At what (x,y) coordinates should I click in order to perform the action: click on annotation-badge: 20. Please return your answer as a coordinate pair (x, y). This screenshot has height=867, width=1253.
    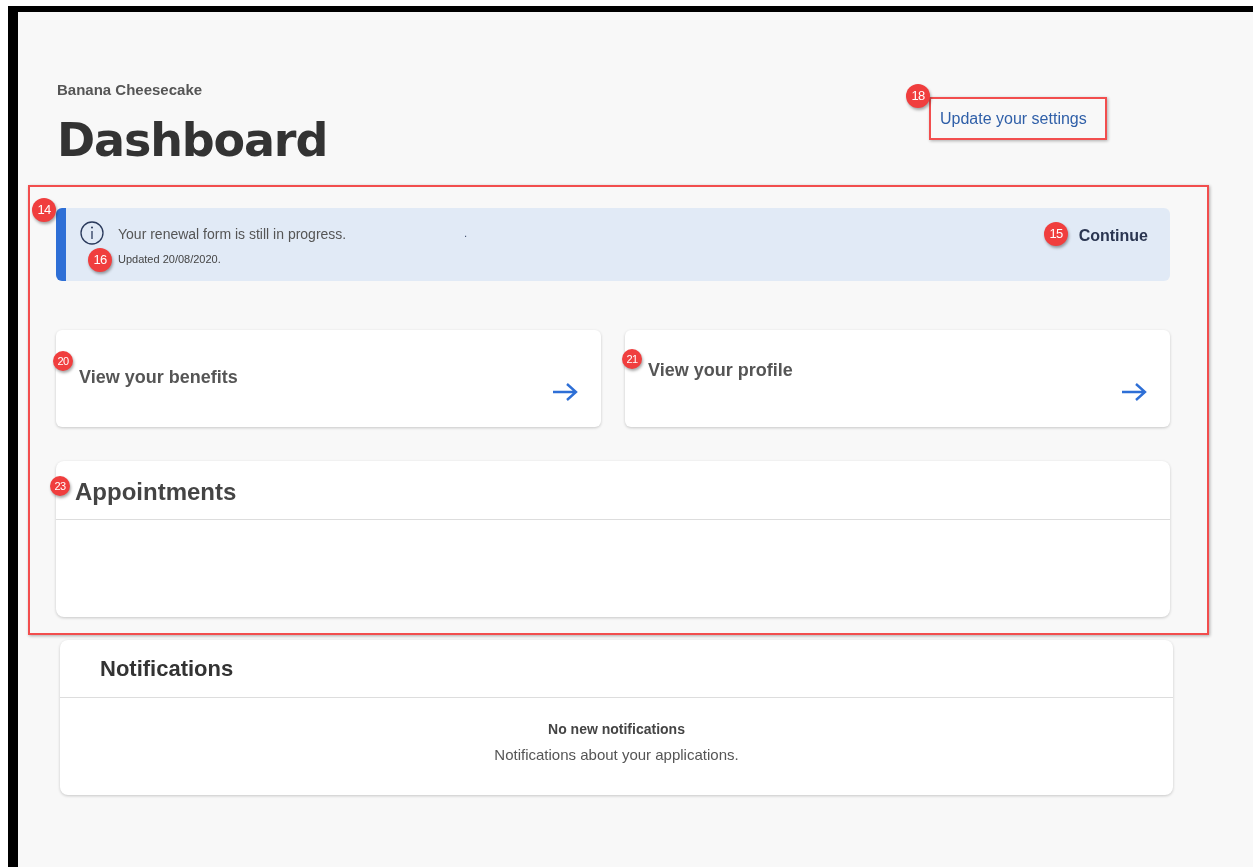
    Looking at the image, I should click on (63, 361).